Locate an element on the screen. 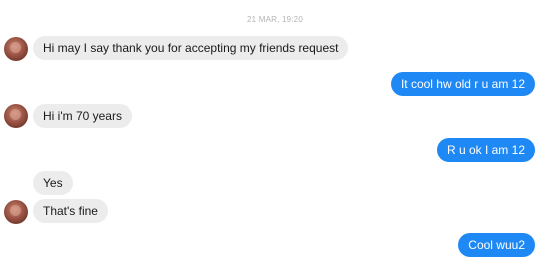 The width and height of the screenshot is (550, 267). outgoing-message: R u ok I am 12 is located at coordinates (485, 150).